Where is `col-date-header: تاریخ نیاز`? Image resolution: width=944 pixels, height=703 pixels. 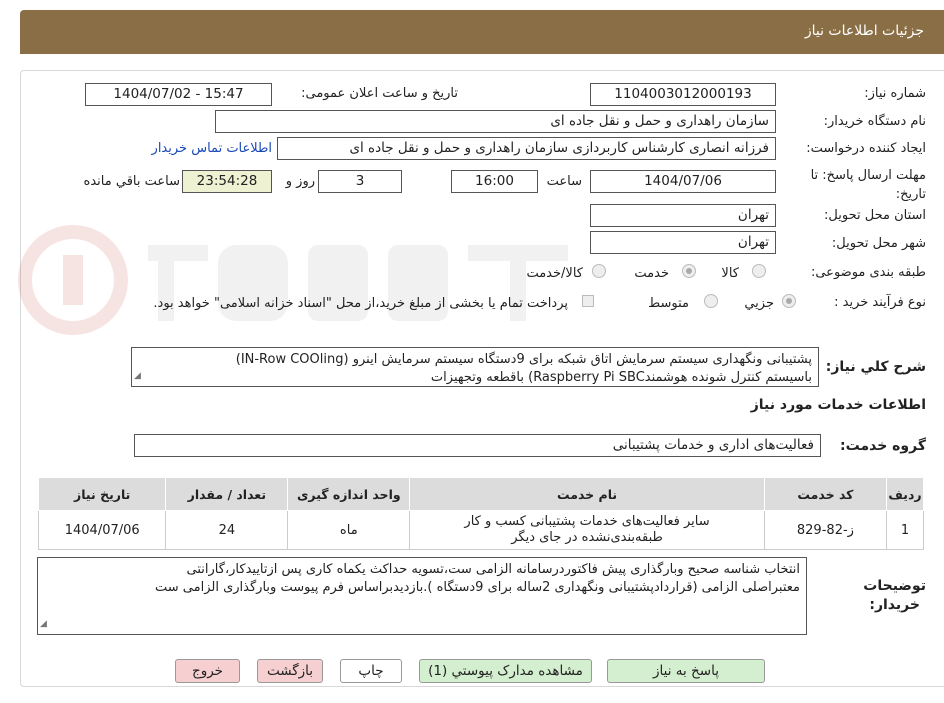 col-date-header: تاریخ نیاز is located at coordinates (102, 494).